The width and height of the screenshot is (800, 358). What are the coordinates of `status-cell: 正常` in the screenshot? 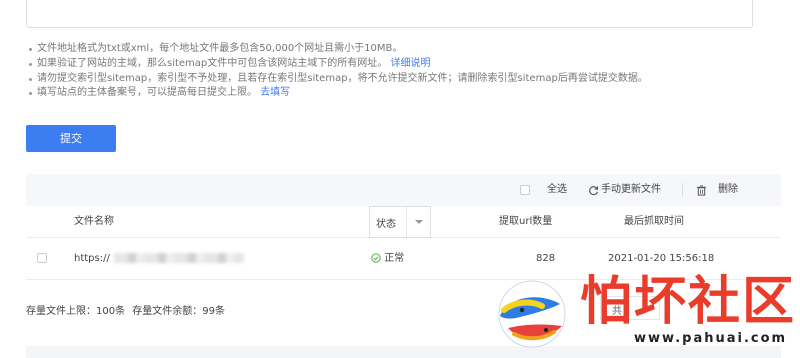 It's located at (387, 259).